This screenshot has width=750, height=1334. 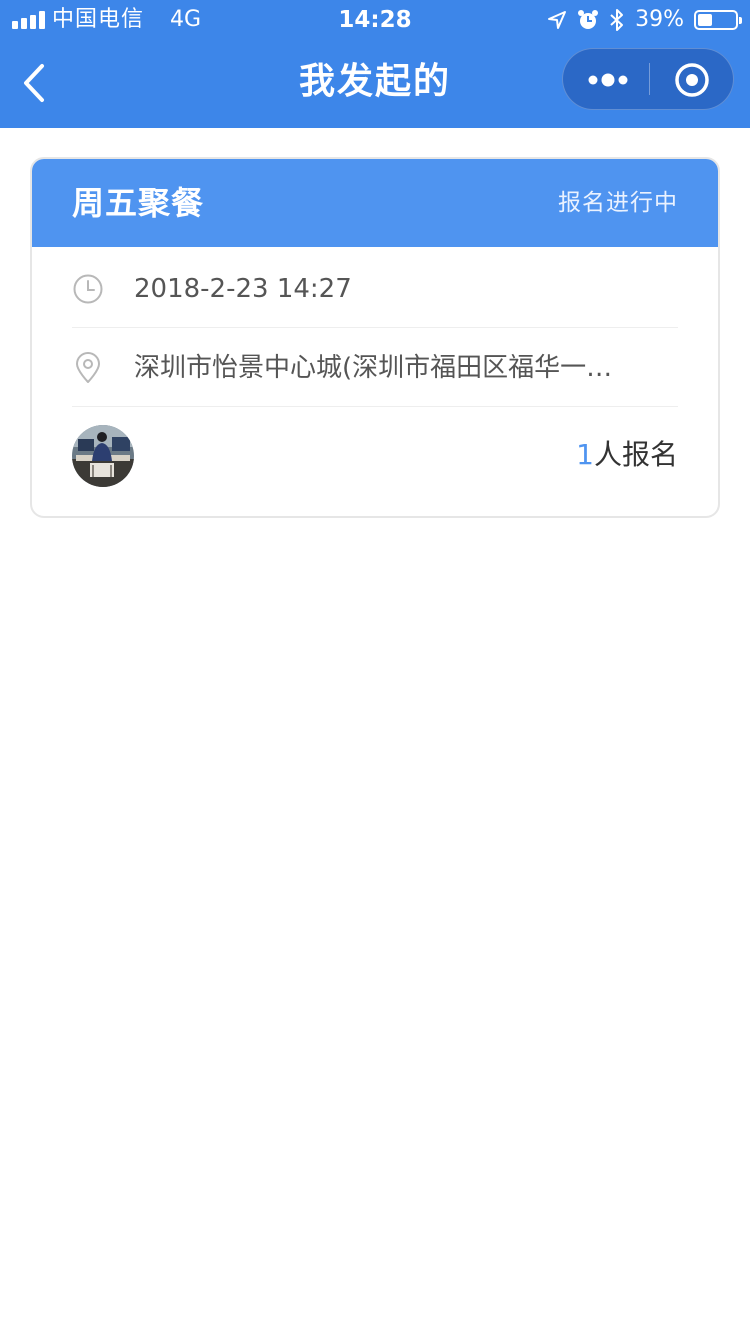 I want to click on more-dots-icon, so click(x=606, y=79).